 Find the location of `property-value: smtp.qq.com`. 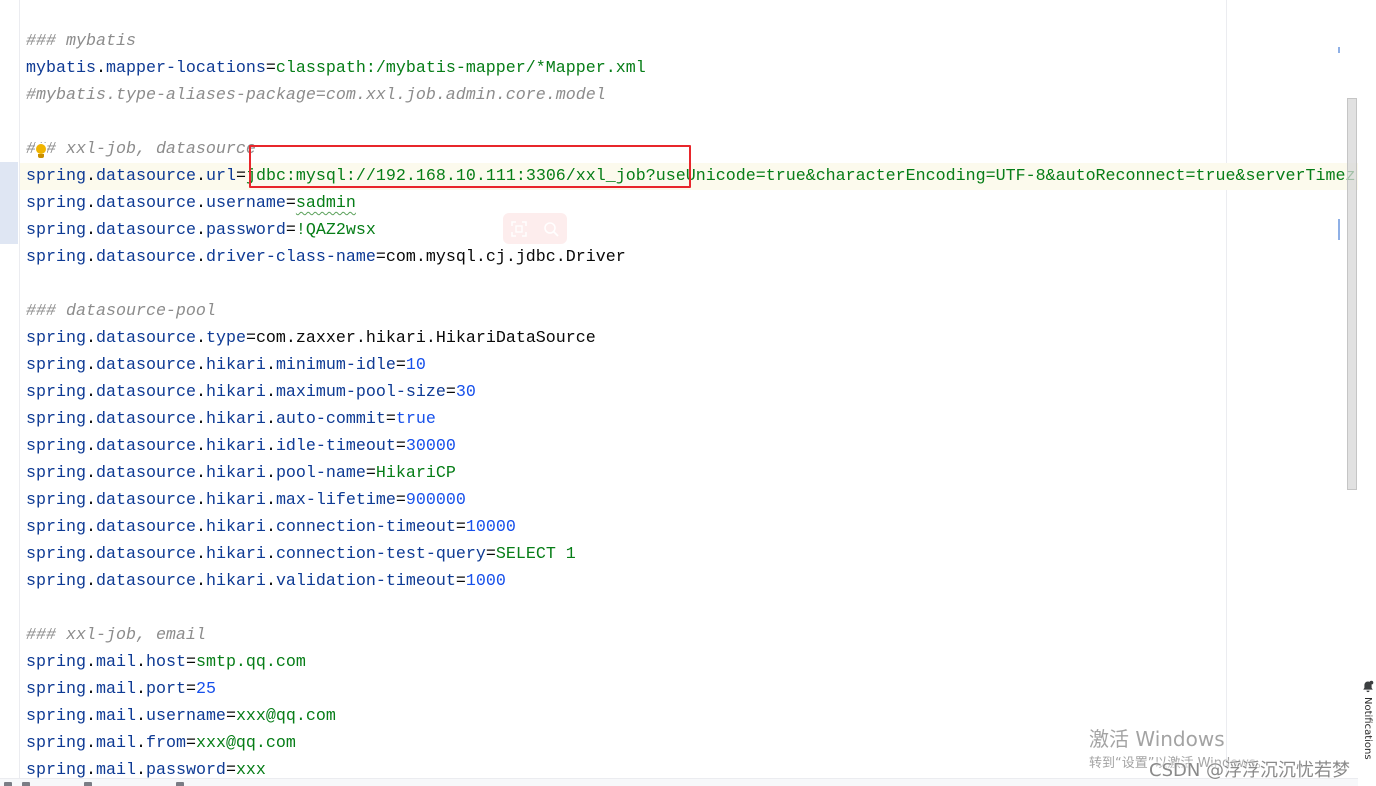

property-value: smtp.qq.com is located at coordinates (250, 662).